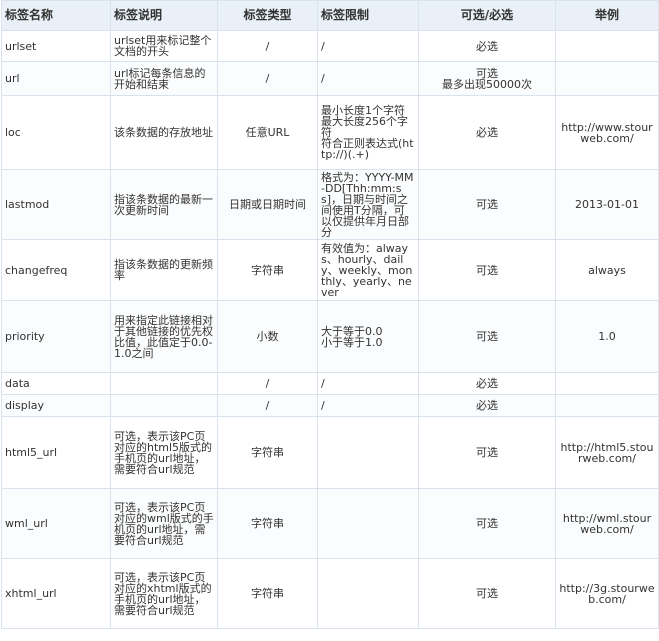 This screenshot has width=659, height=641. I want to click on cell-example: http://wml.stourweb.com/, so click(607, 523).